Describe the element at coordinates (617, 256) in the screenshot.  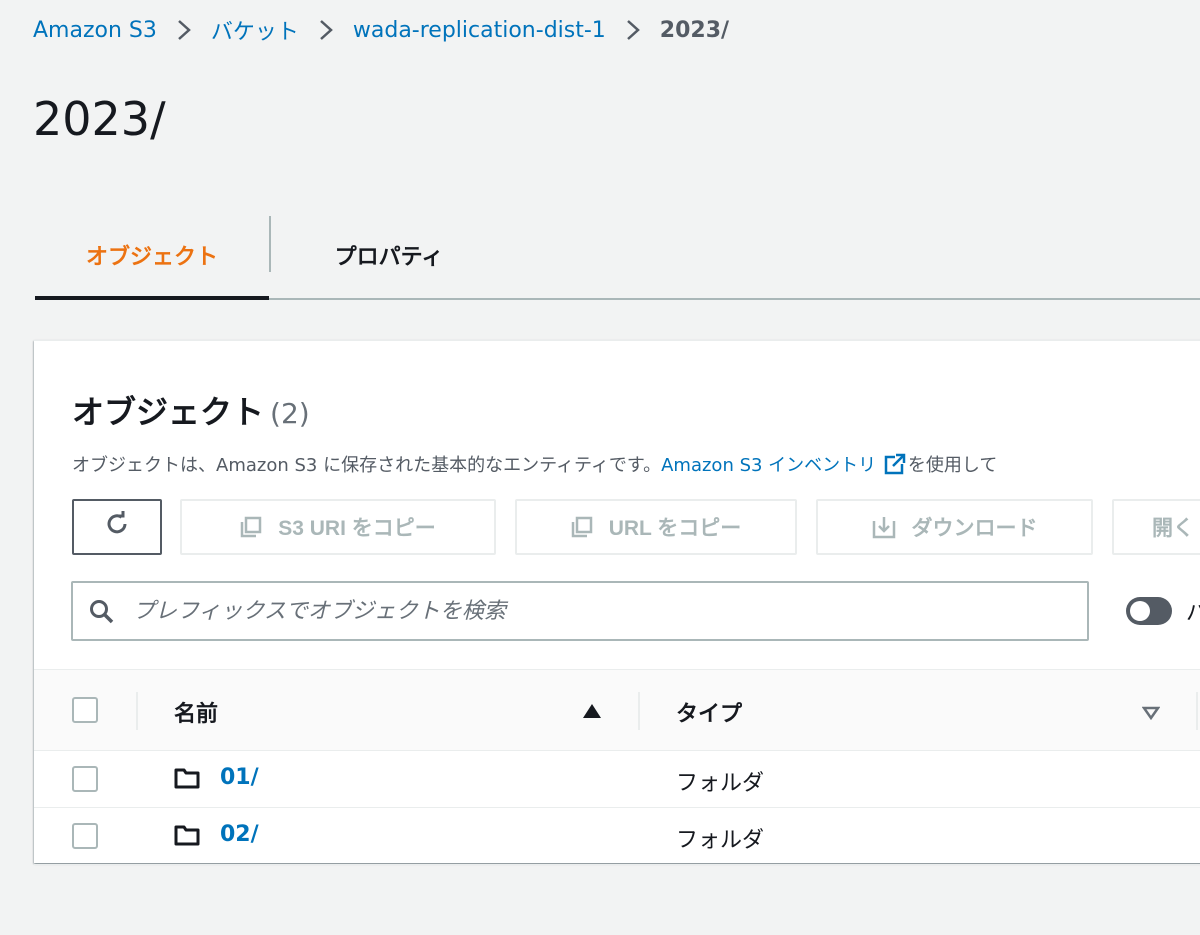
I see `tab-bar: オブジェクト プロパティ` at that location.